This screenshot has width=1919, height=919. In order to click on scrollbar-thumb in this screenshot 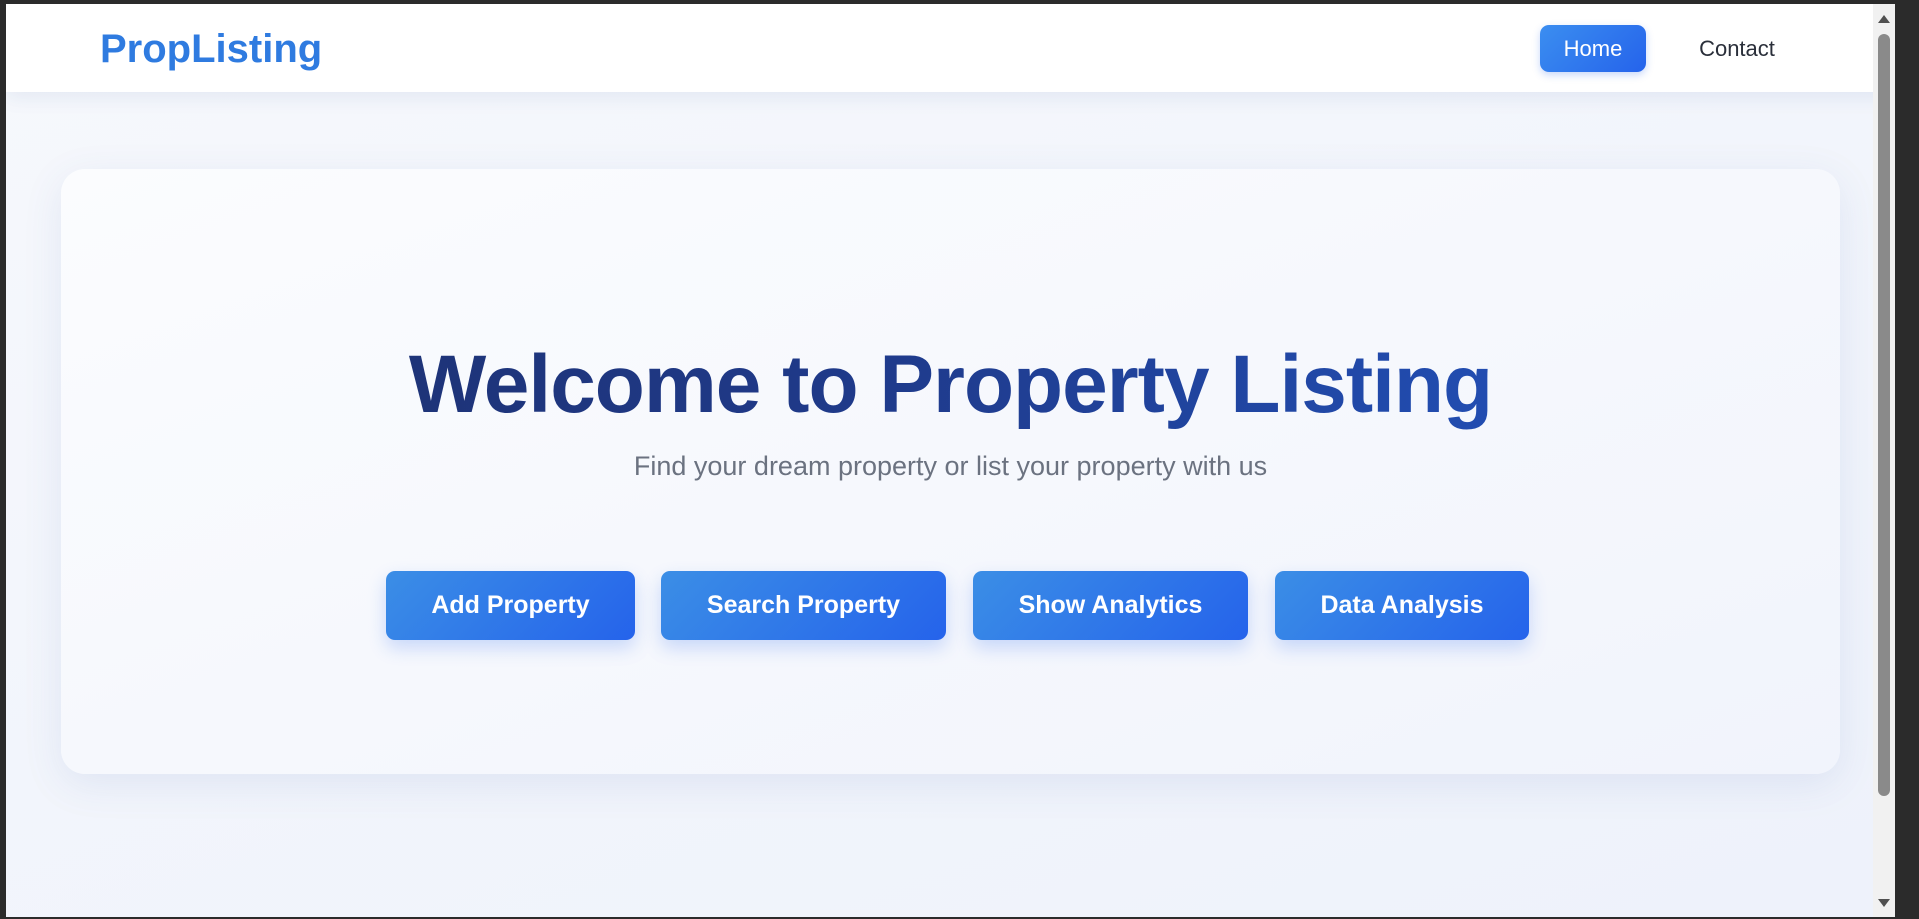, I will do `click(1884, 415)`.